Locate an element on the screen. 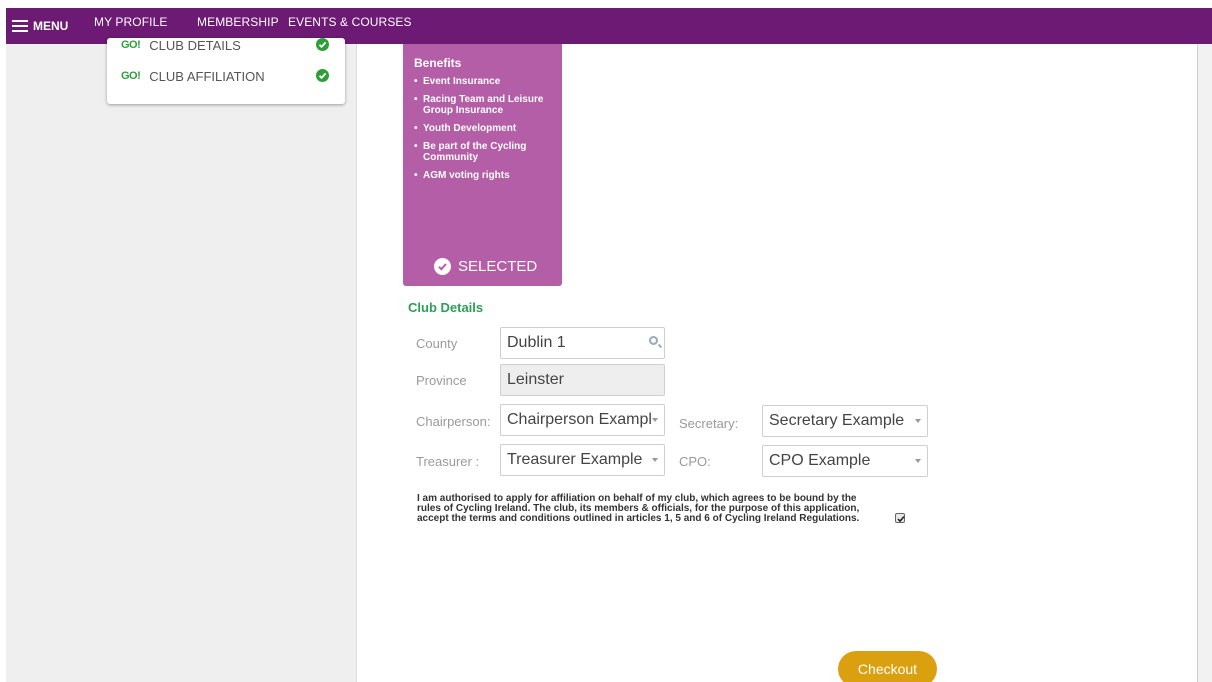 This screenshot has width=1212, height=682. cpo-select: CPO Example is located at coordinates (845, 461).